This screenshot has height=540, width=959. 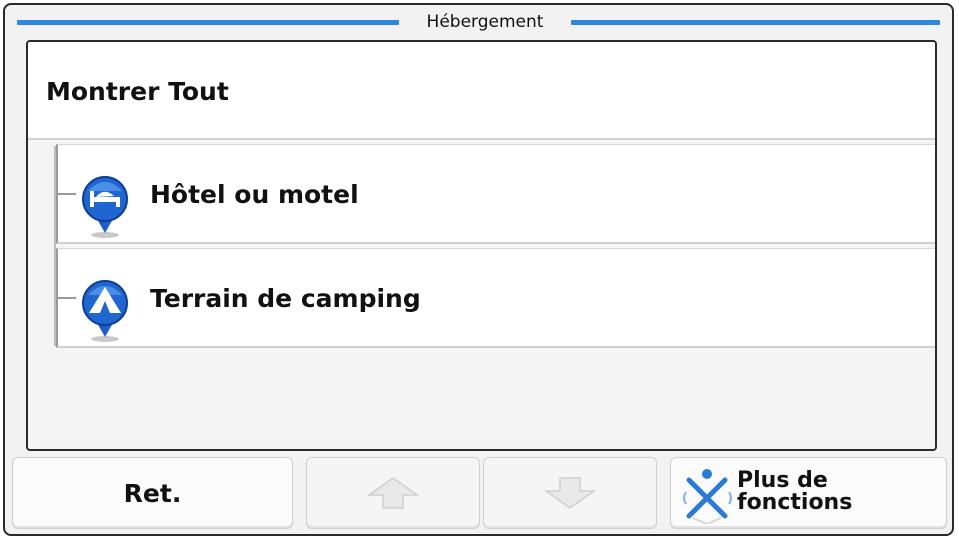 I want to click on back-button: Ret., so click(x=152, y=493).